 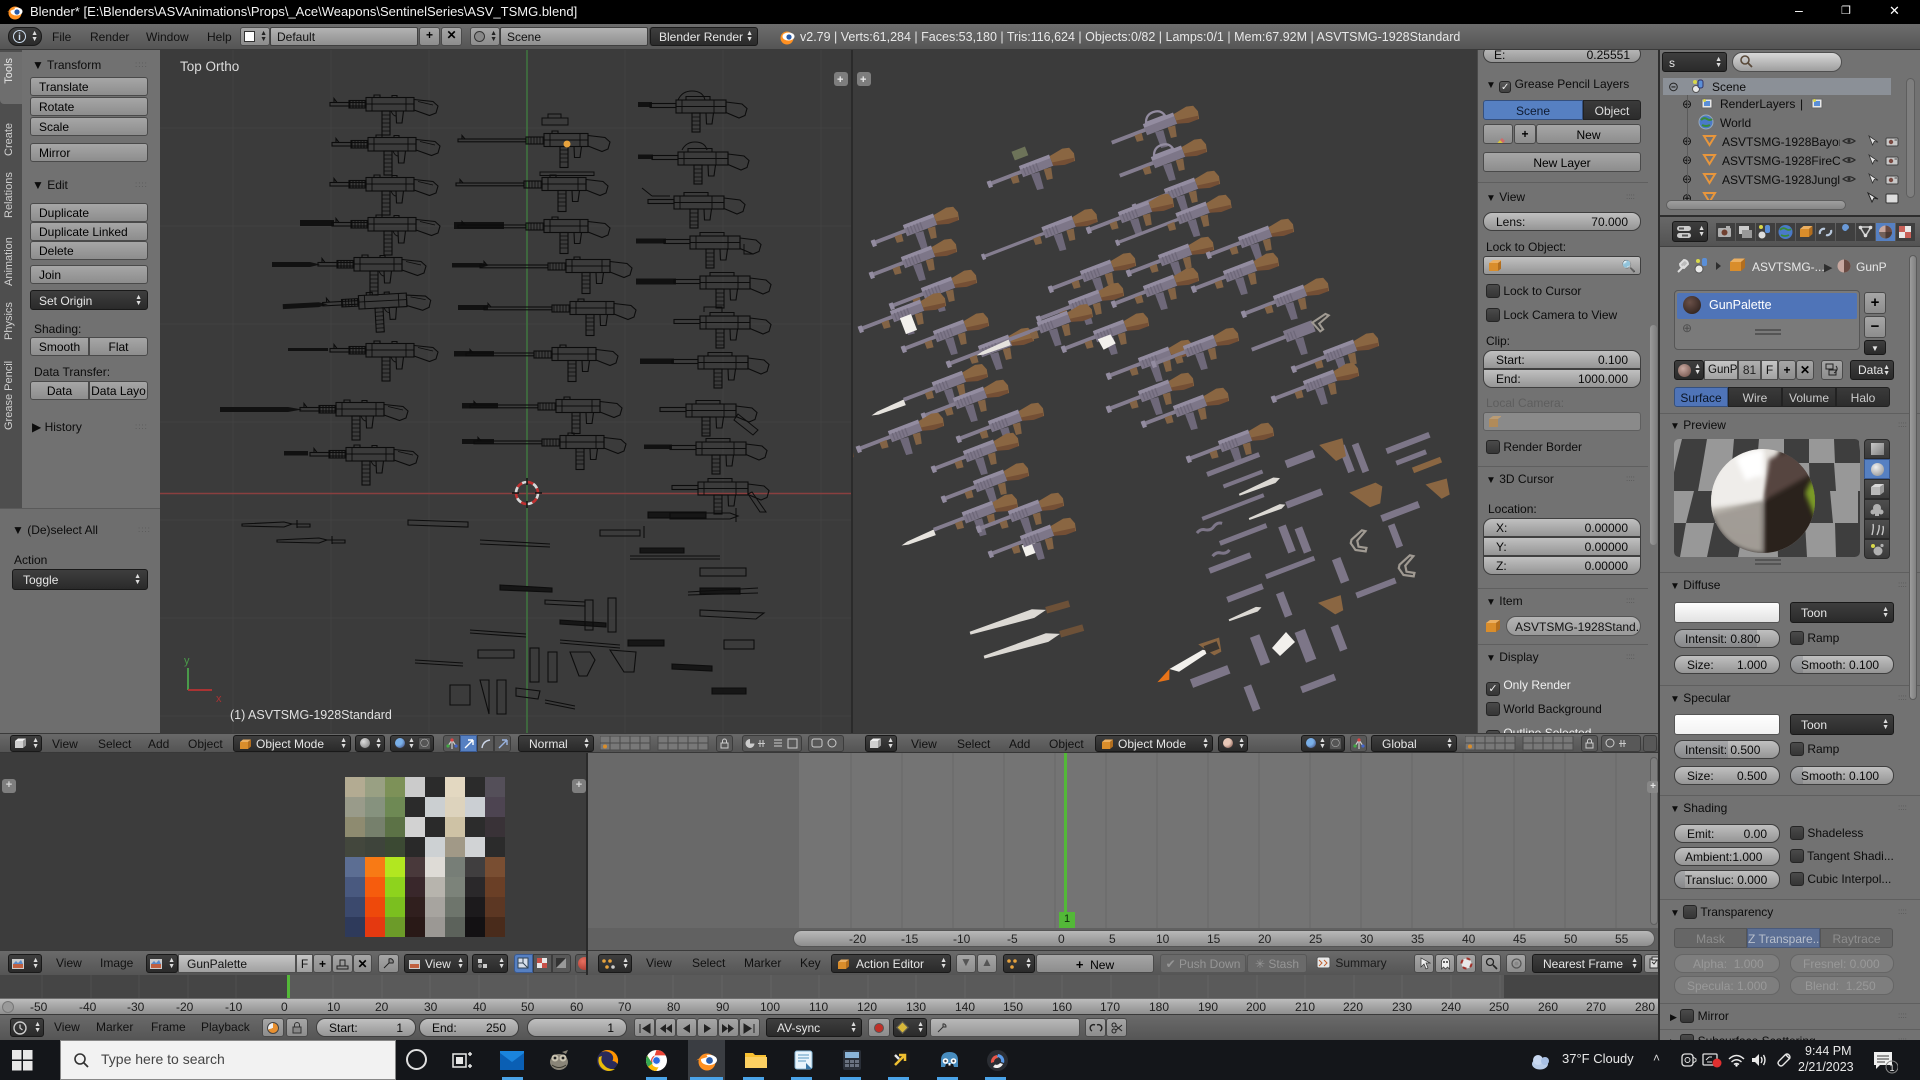 What do you see at coordinates (1871, 267) in the screenshot?
I see `svg-text: GunP` at bounding box center [1871, 267].